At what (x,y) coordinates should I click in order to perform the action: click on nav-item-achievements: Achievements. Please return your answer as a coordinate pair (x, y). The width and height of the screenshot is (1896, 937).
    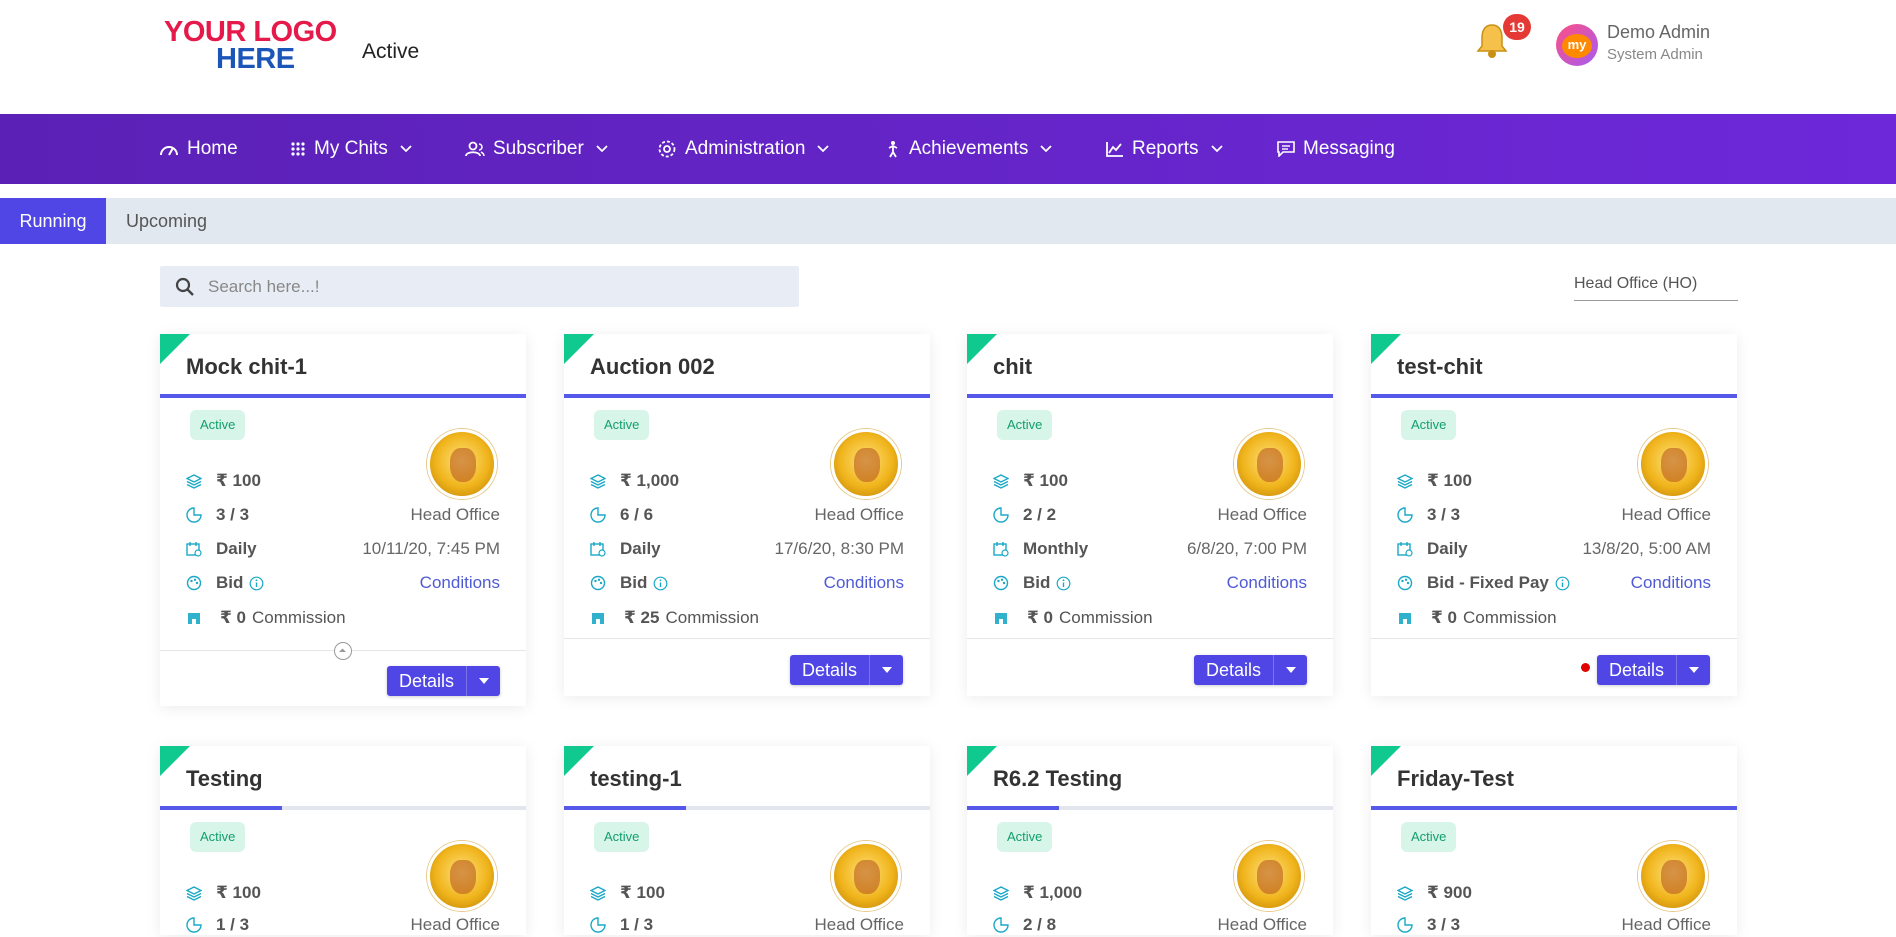
    Looking at the image, I should click on (968, 149).